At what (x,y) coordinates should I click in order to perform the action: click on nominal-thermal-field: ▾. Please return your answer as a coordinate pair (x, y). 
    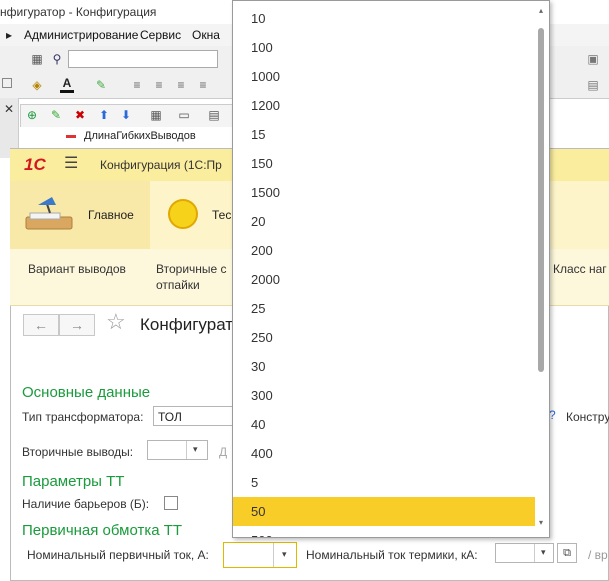
    Looking at the image, I should click on (524, 553).